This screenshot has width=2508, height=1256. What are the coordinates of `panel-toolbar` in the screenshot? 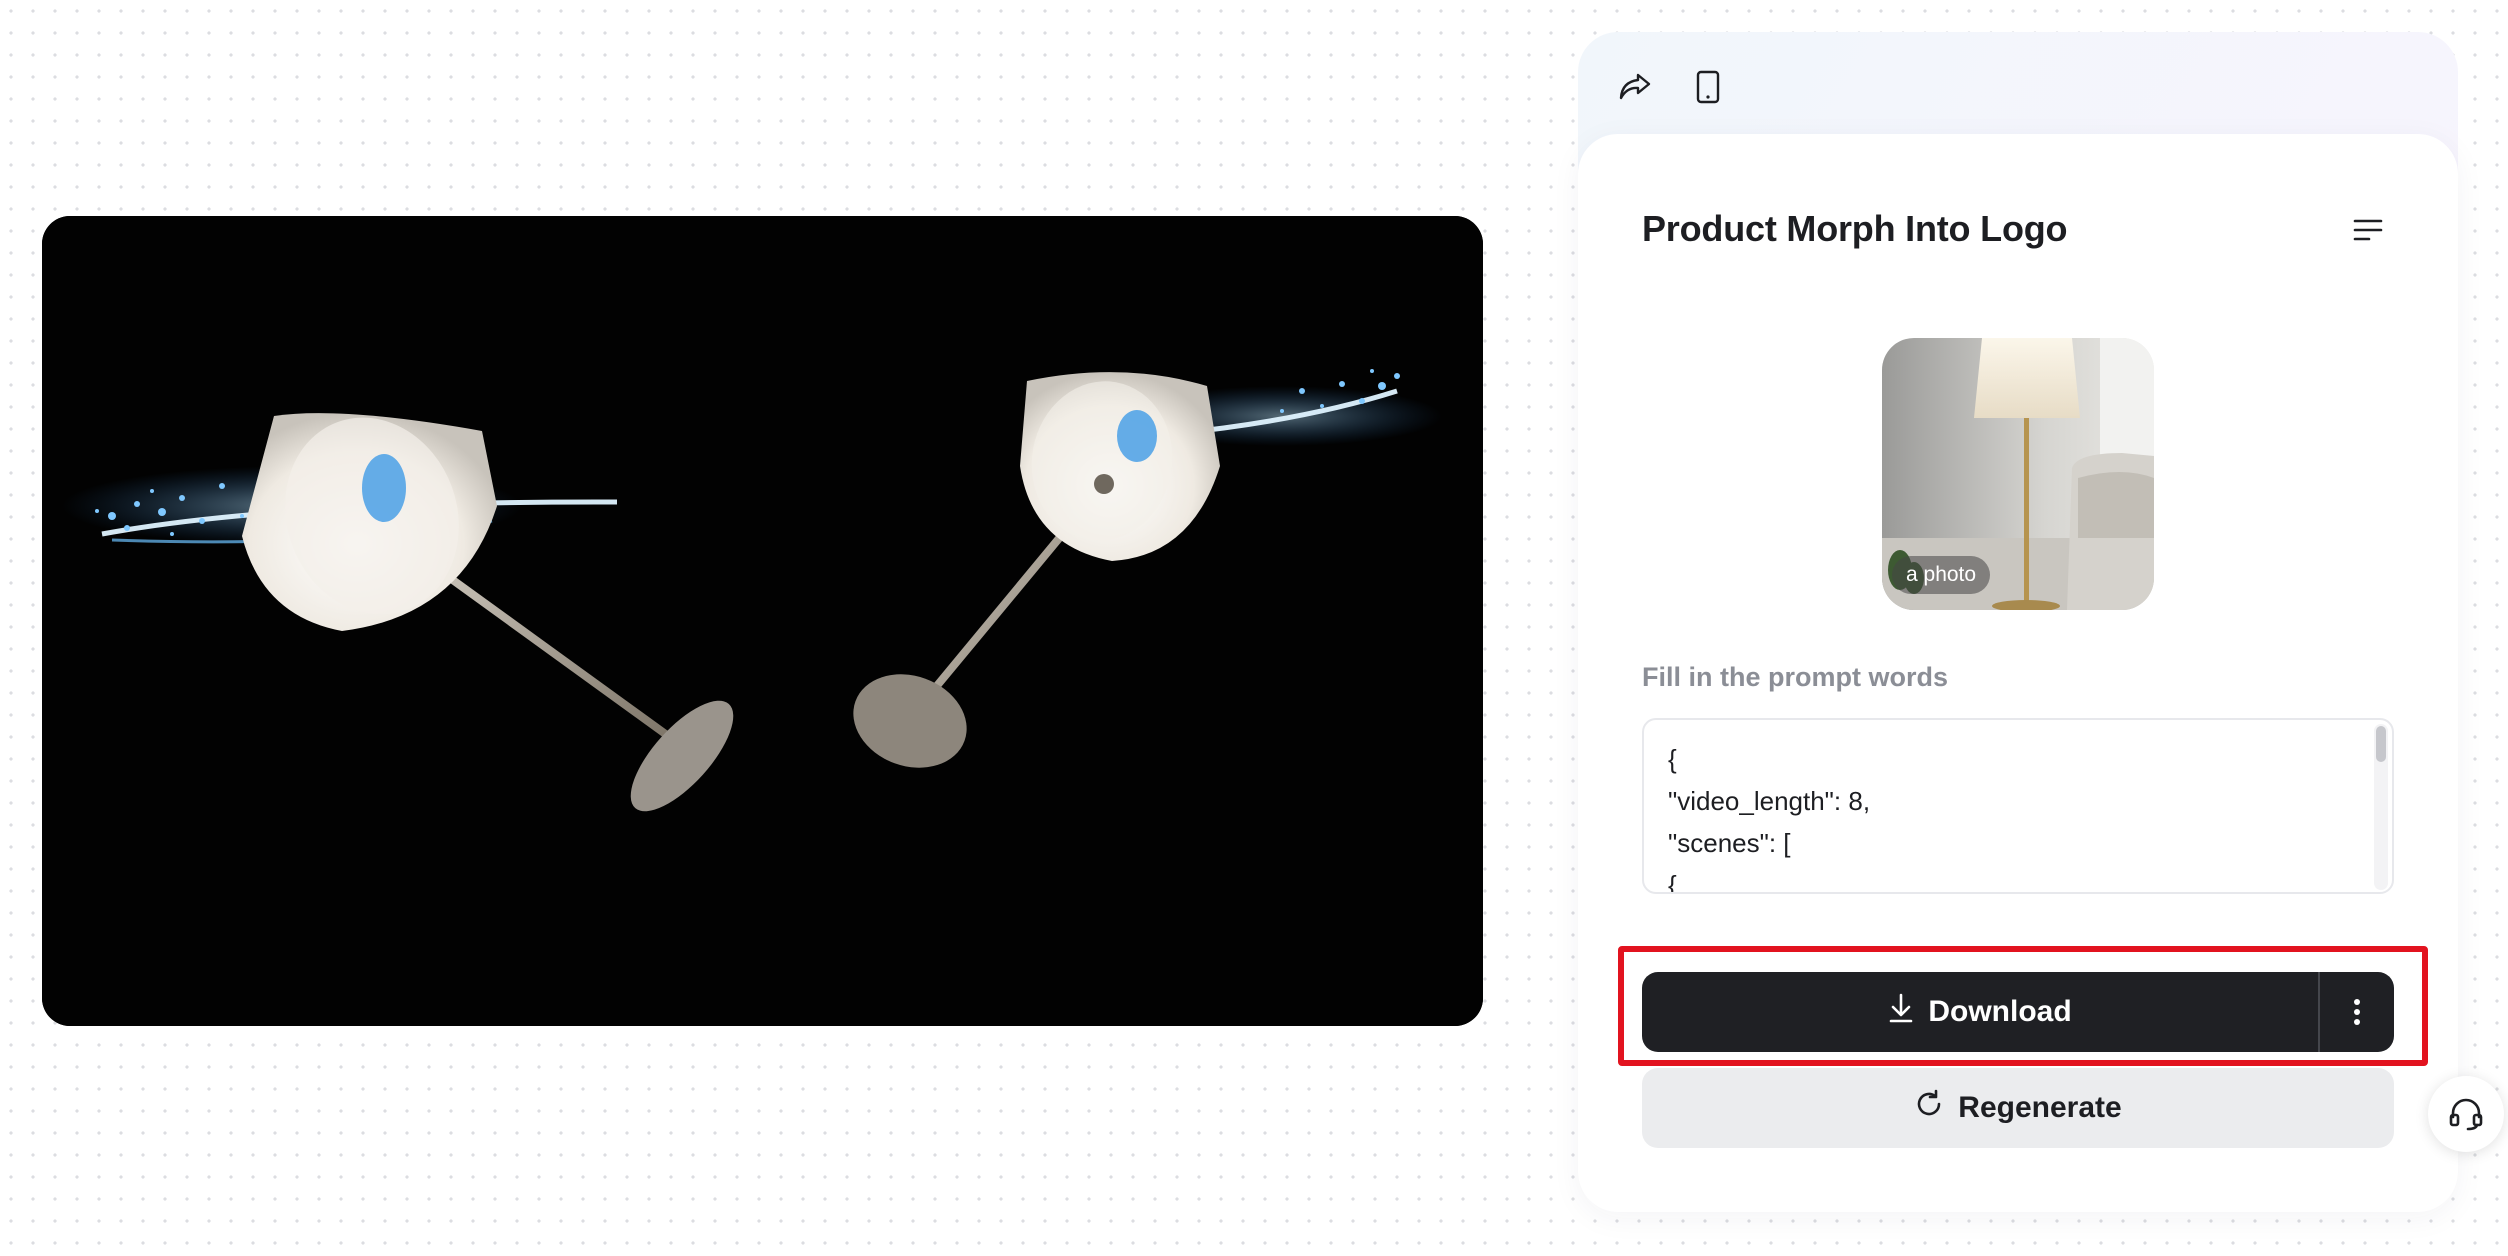 It's located at (2018, 82).